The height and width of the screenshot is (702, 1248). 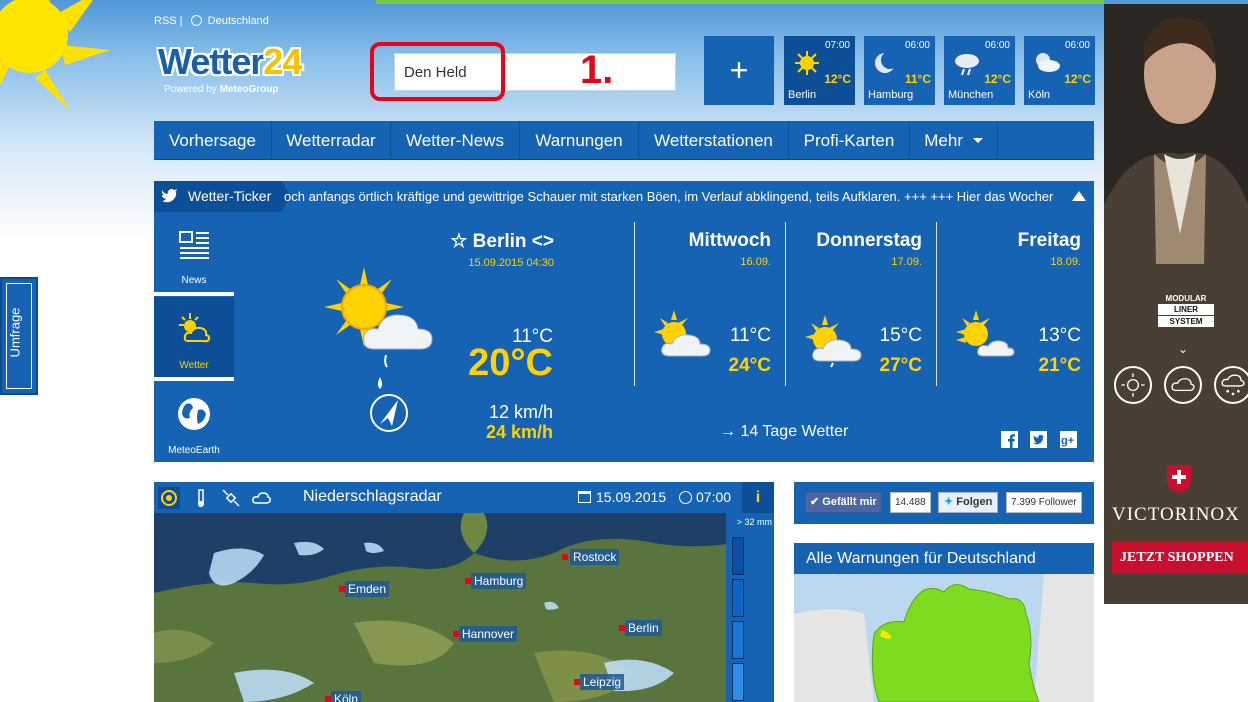 I want to click on warnings-header: Alle Warnungen für Deutschland, so click(x=944, y=558).